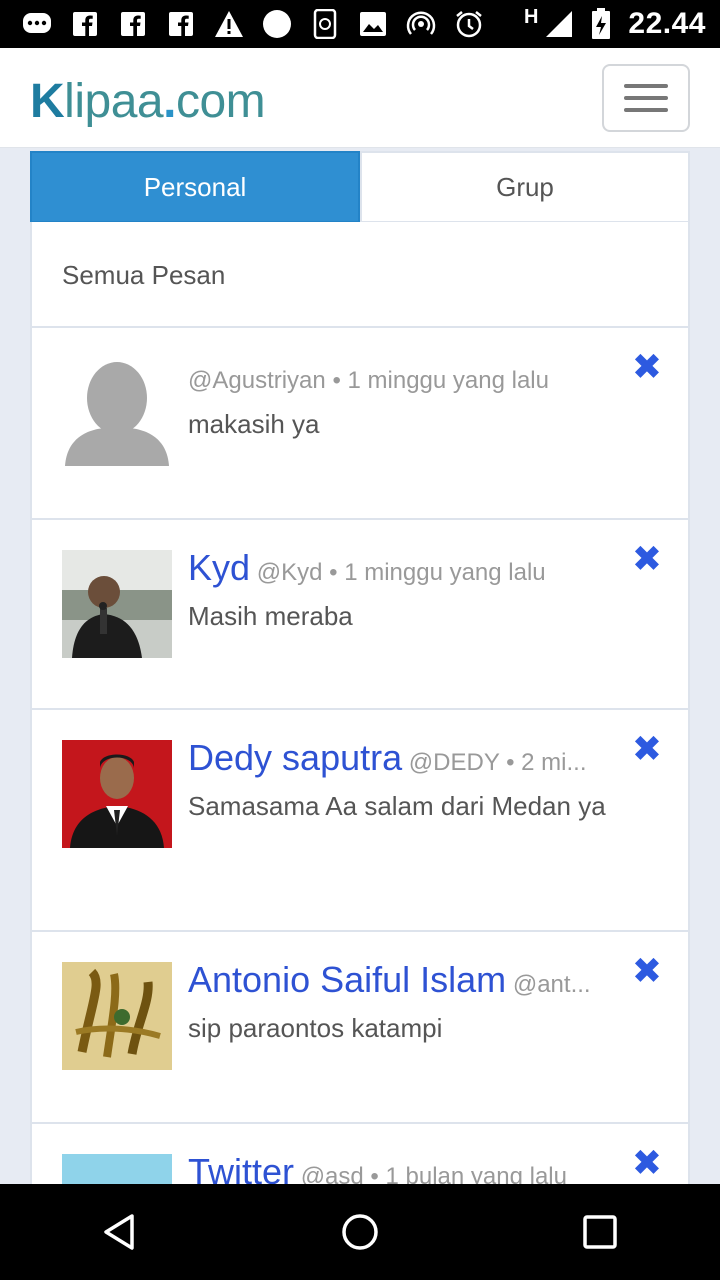 The height and width of the screenshot is (1280, 720). I want to click on recents-icon, so click(600, 1232).